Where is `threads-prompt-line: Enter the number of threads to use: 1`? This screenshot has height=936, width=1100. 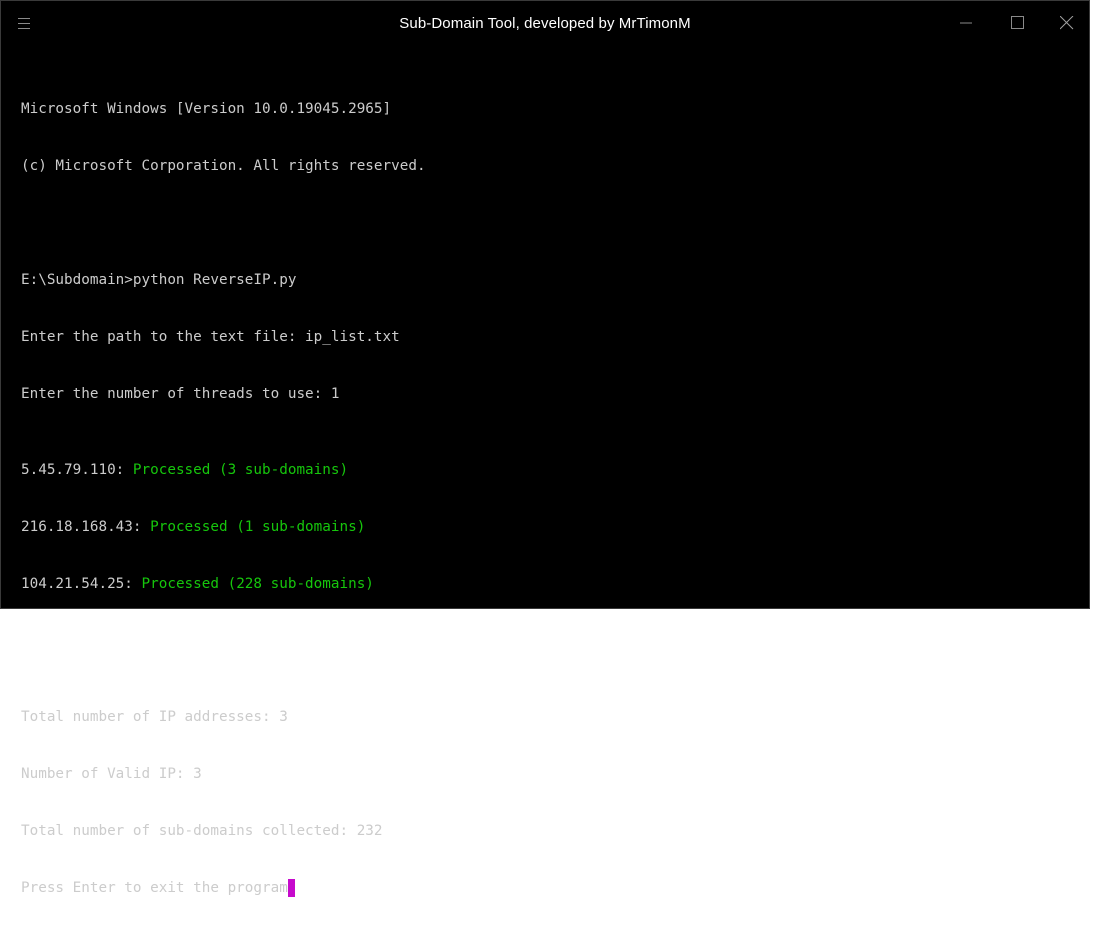 threads-prompt-line: Enter the number of threads to use: 1 is located at coordinates (180, 394).